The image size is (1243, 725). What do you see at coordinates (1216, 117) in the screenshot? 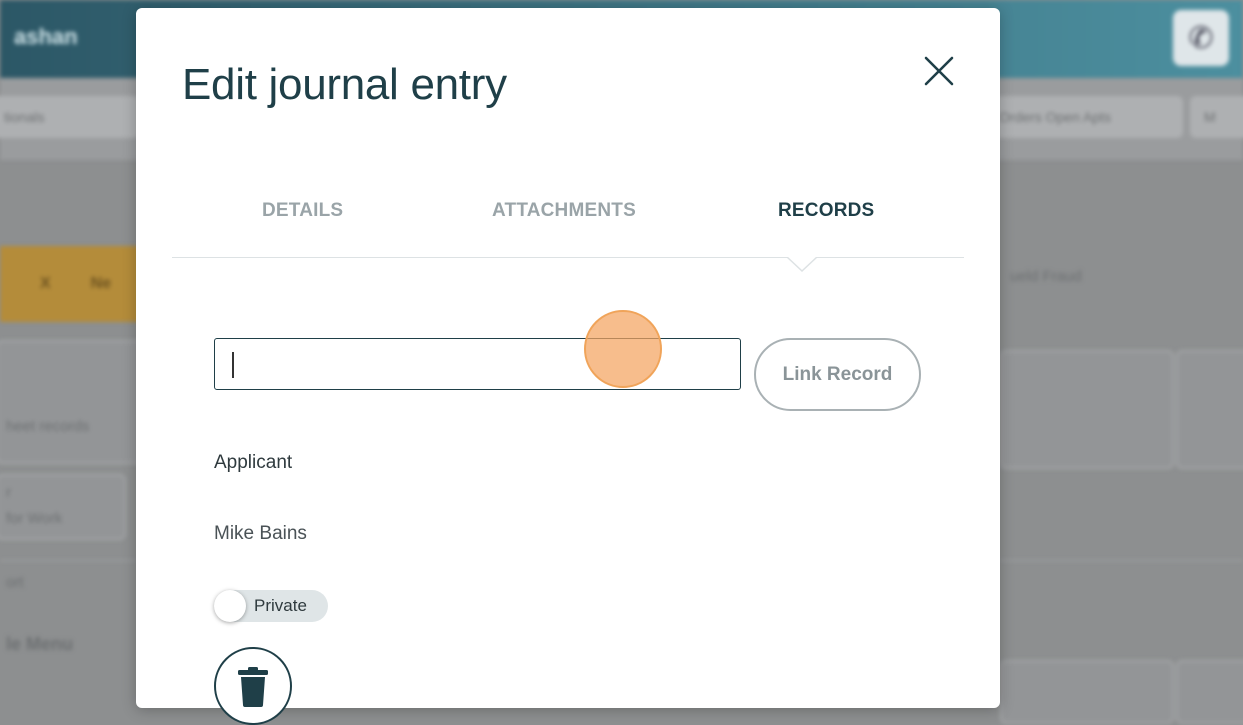
I see `filter-pill: M` at bounding box center [1216, 117].